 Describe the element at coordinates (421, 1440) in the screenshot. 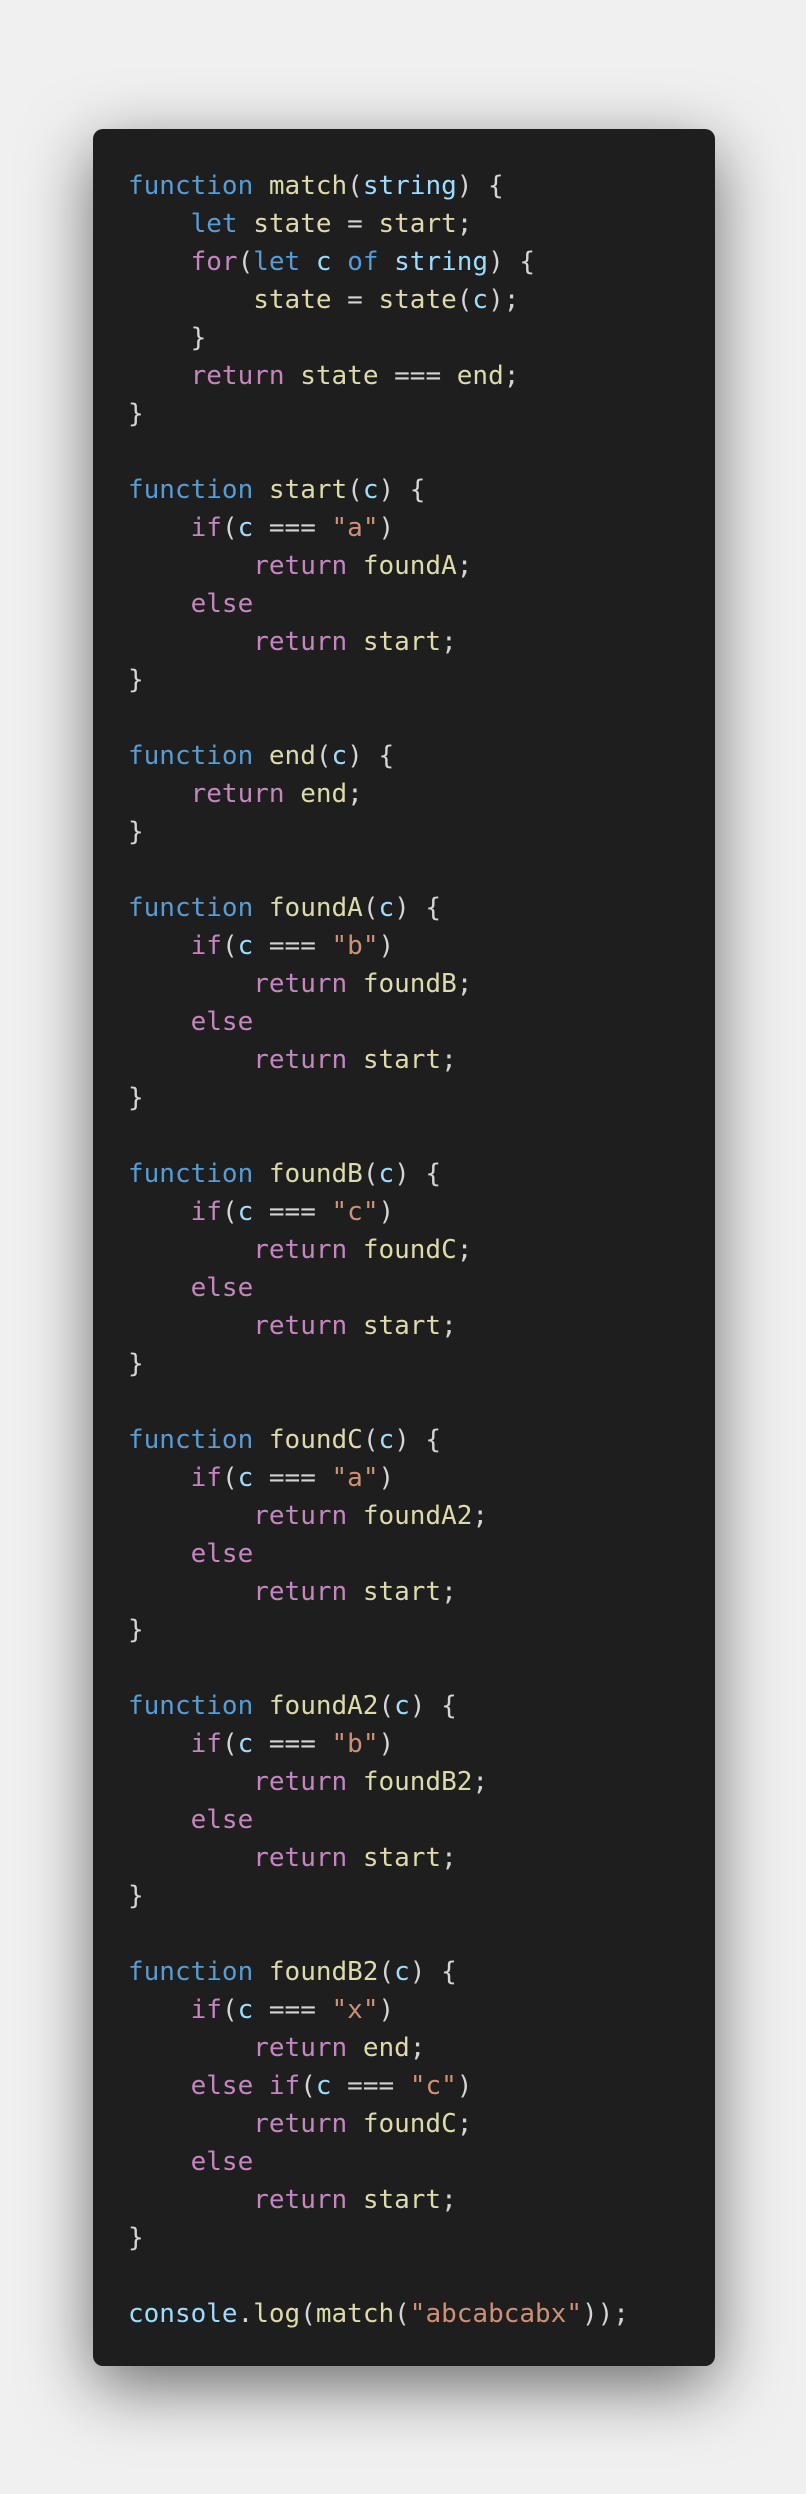

I see `code-line: function foundC(c) {` at that location.